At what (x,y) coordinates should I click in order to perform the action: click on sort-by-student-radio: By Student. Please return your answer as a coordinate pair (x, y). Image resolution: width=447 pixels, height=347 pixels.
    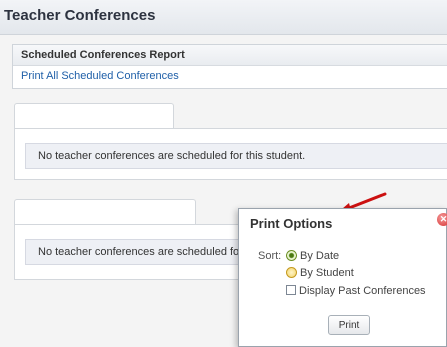
    Looking at the image, I should click on (320, 273).